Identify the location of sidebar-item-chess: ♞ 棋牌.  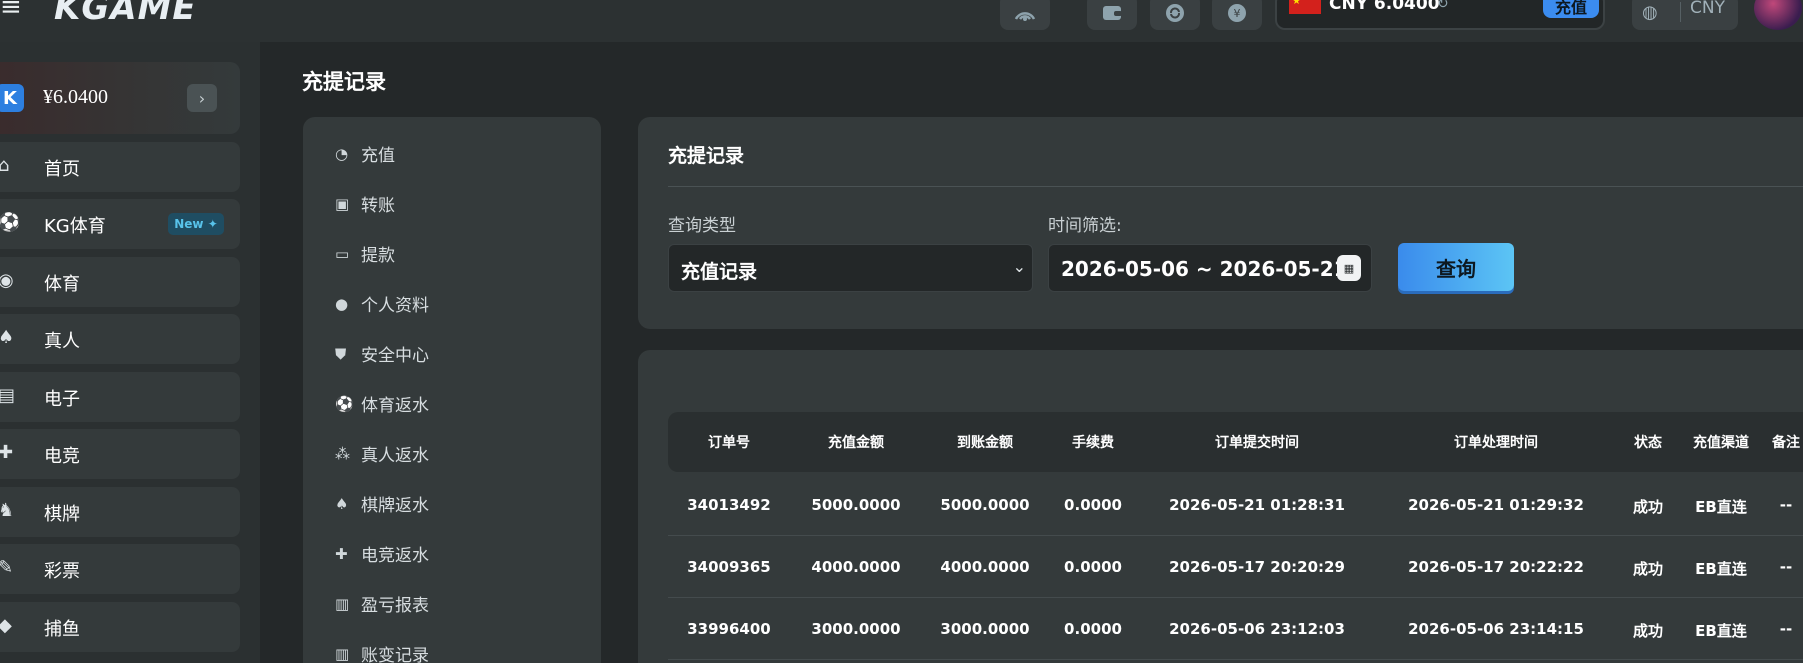
(120, 512).